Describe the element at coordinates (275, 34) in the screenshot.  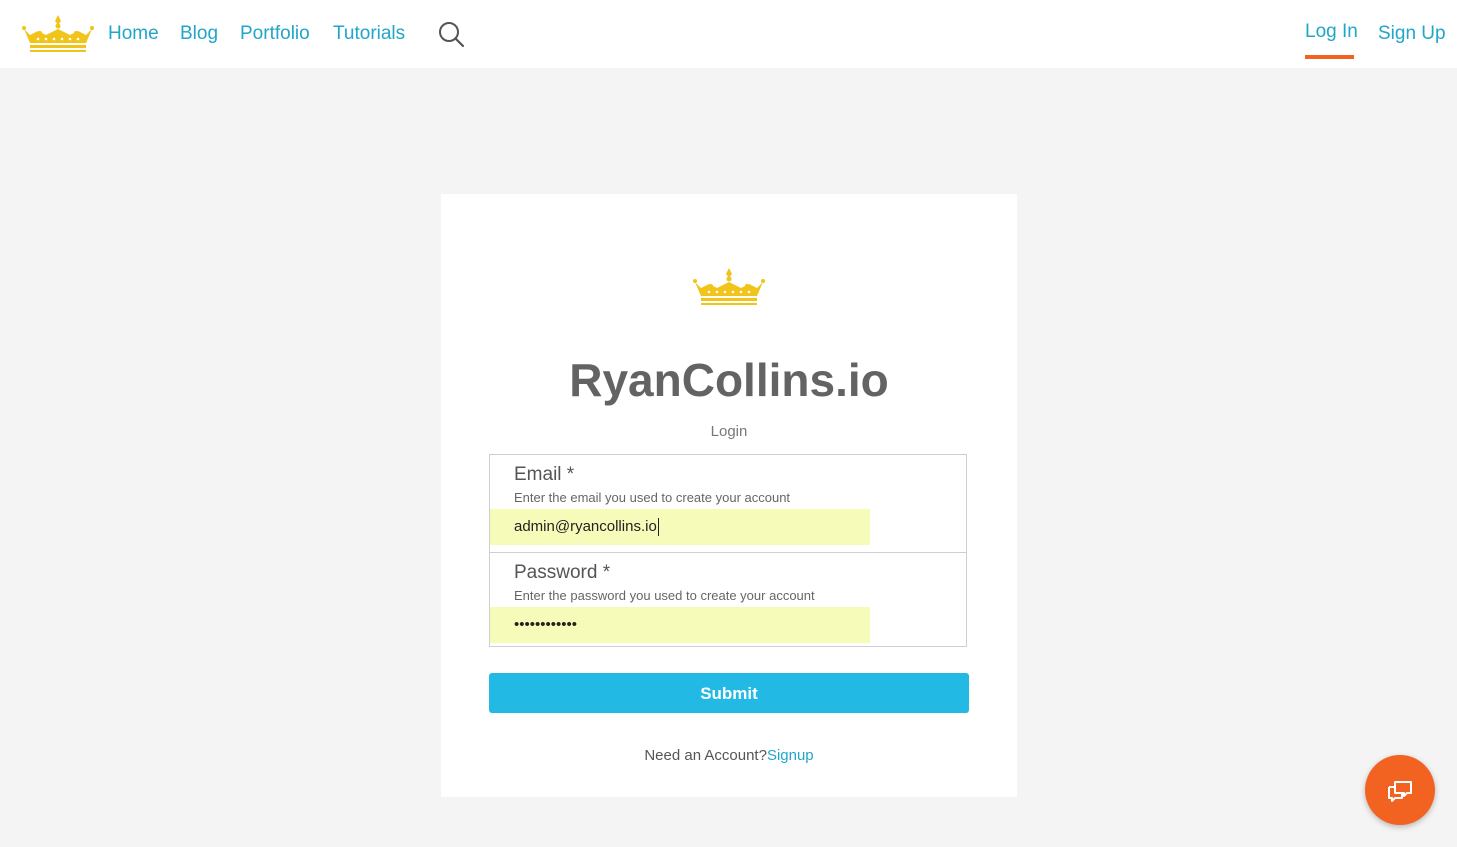
I see `nav-portfolio-link: Portfolio` at that location.